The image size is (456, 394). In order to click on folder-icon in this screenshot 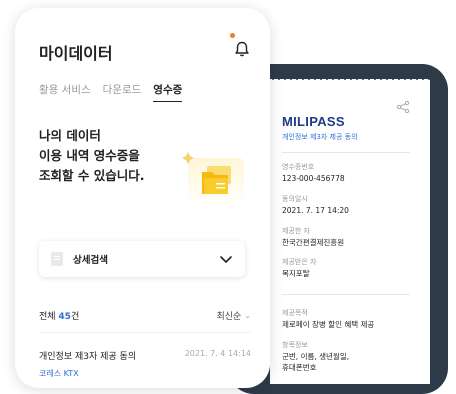, I will do `click(213, 180)`.